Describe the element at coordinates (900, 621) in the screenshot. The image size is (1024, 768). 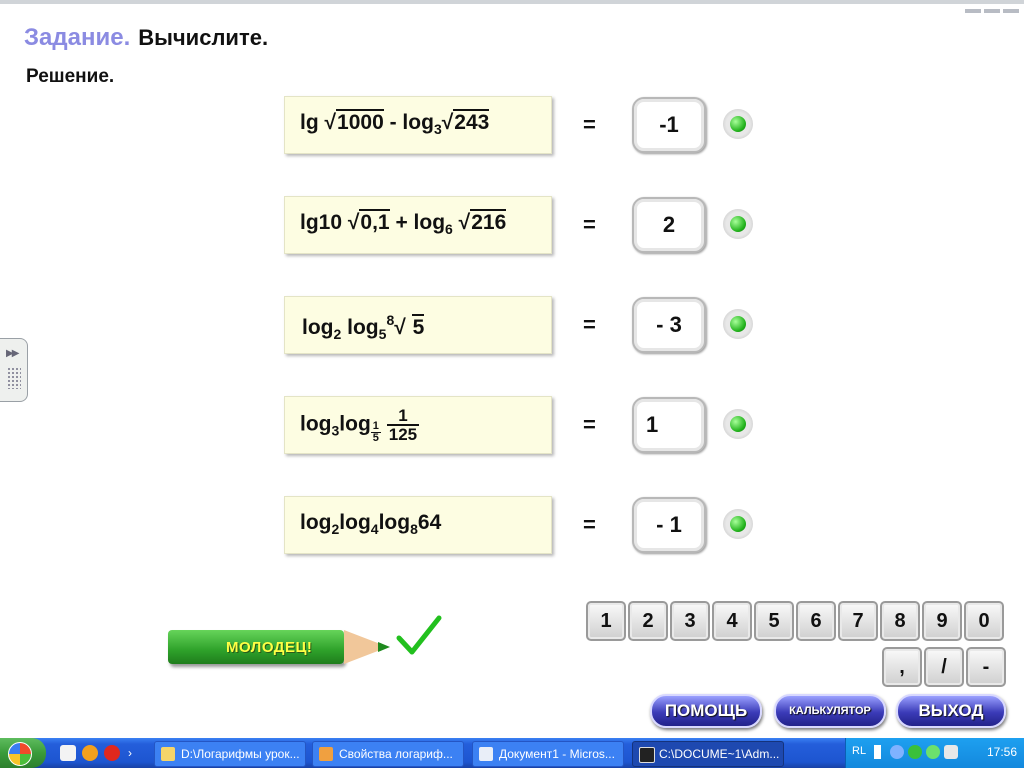
I see `key-8: 8` at that location.